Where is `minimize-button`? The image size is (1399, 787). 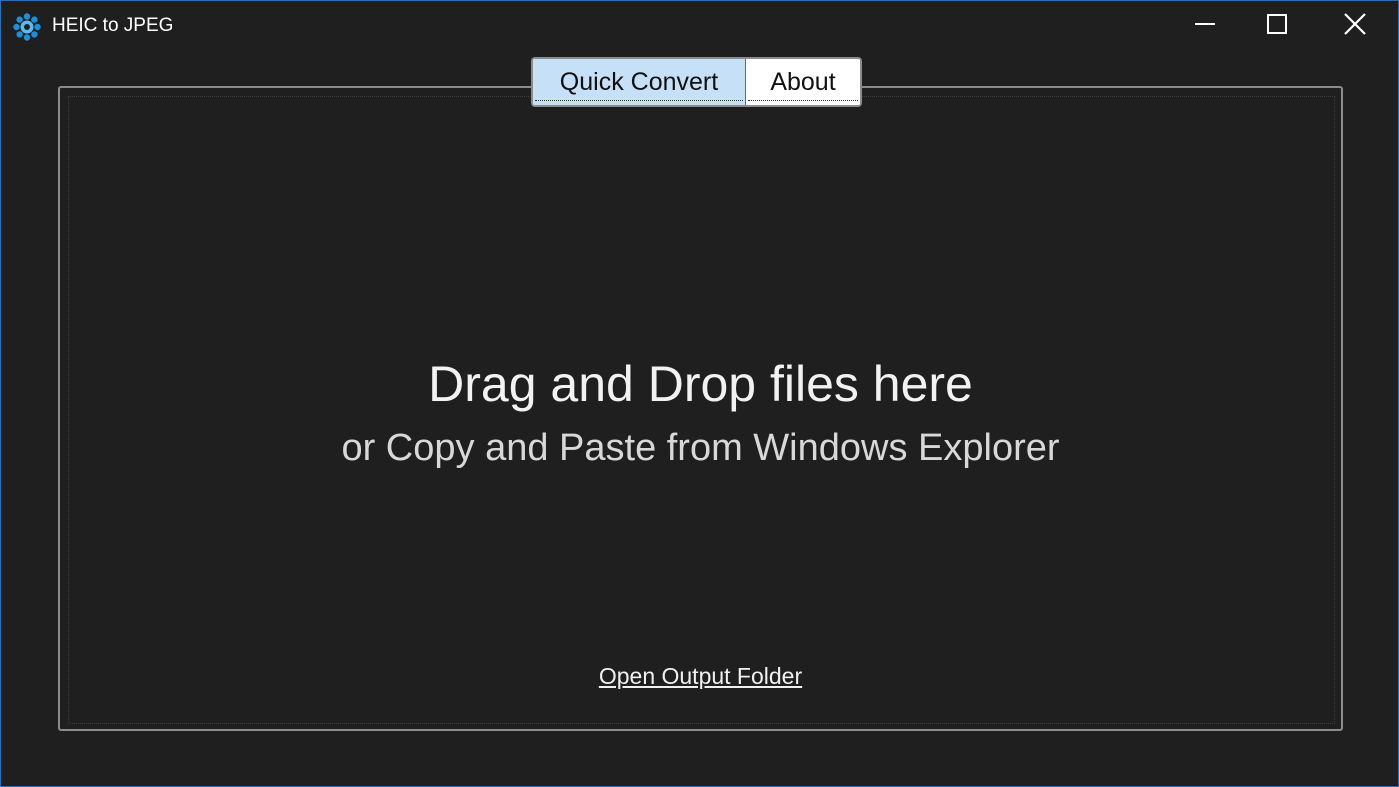 minimize-button is located at coordinates (1205, 26).